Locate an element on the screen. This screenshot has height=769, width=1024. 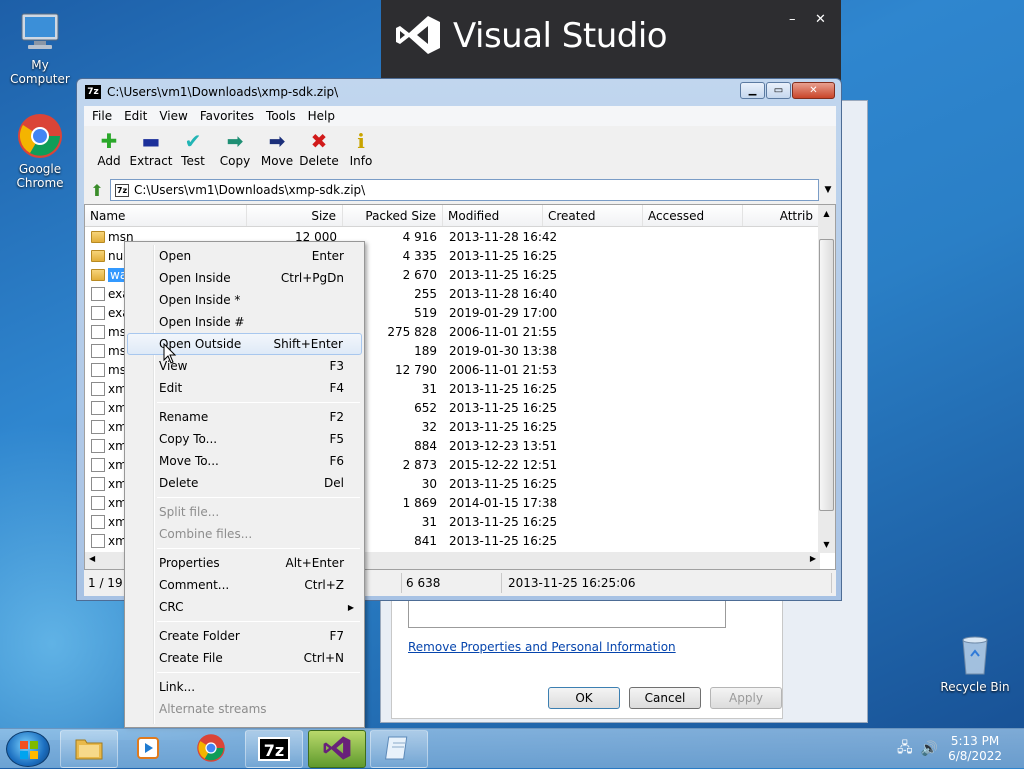
copy-button: ➡ Copy is located at coordinates (235, 151).